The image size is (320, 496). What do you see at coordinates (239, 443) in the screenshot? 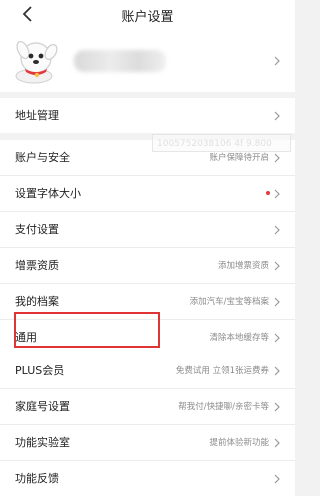
I see `row-value: 提前体验新功能` at bounding box center [239, 443].